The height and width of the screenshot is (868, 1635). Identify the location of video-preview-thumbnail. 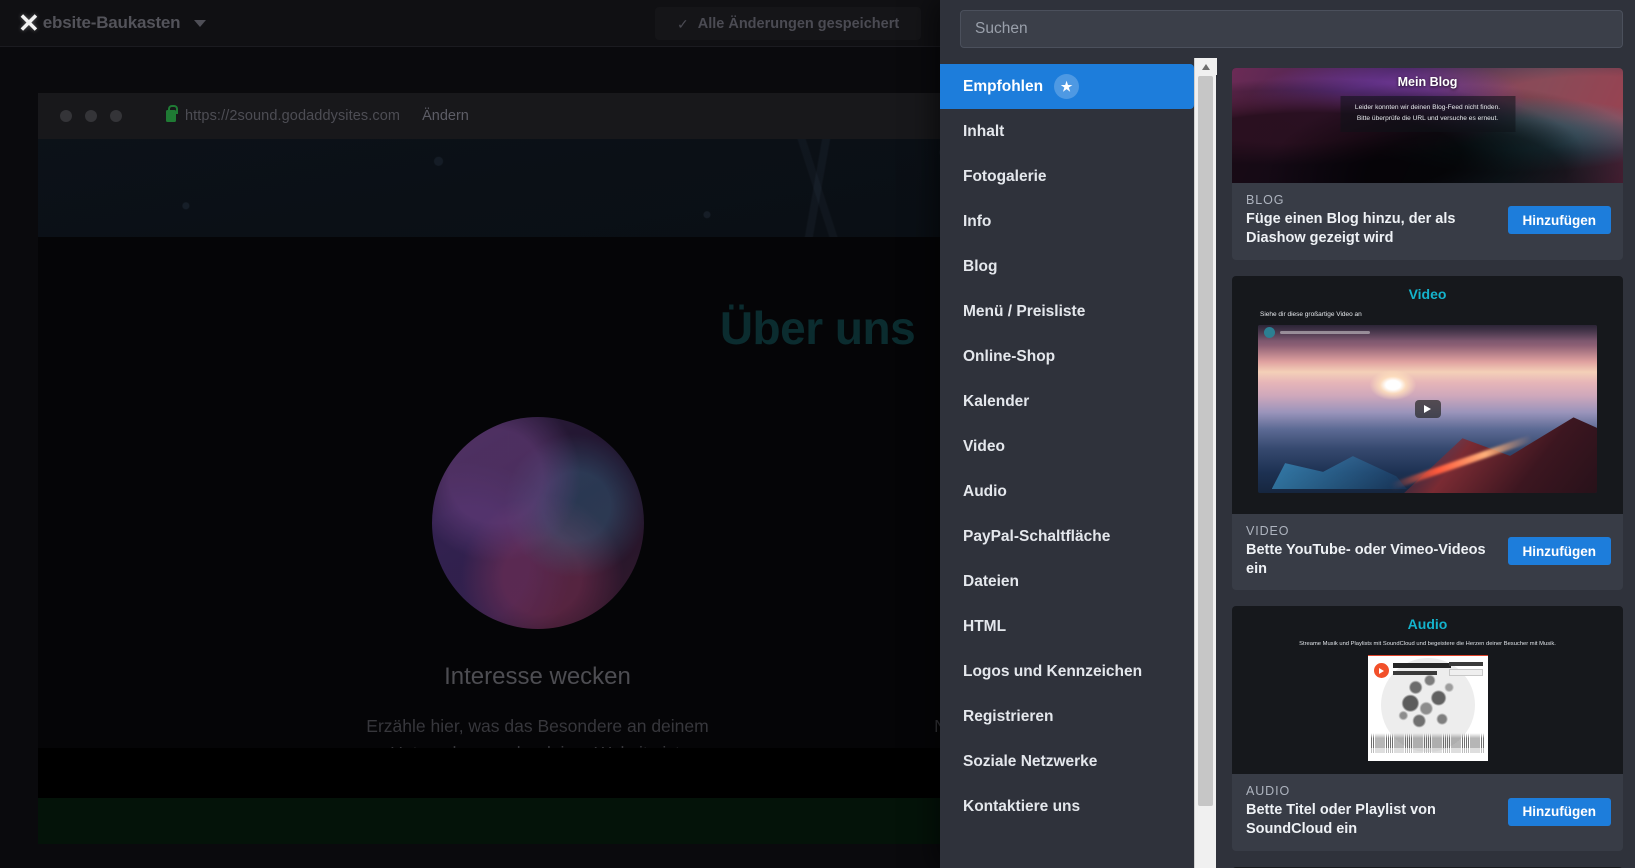
(1427, 408).